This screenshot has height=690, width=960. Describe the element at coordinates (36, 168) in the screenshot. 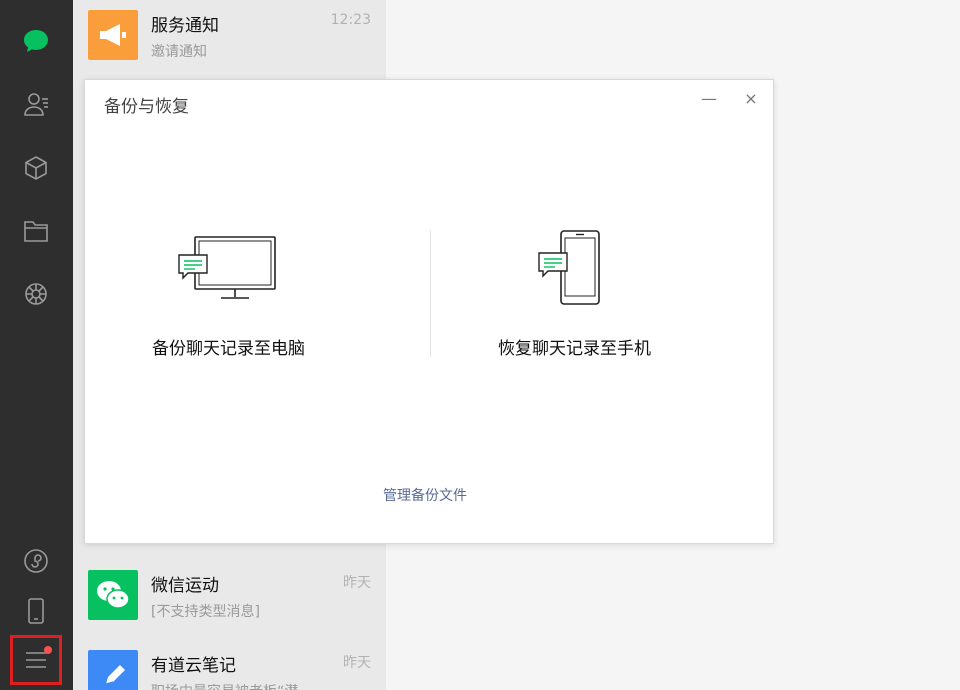

I see `favorites-icon` at that location.